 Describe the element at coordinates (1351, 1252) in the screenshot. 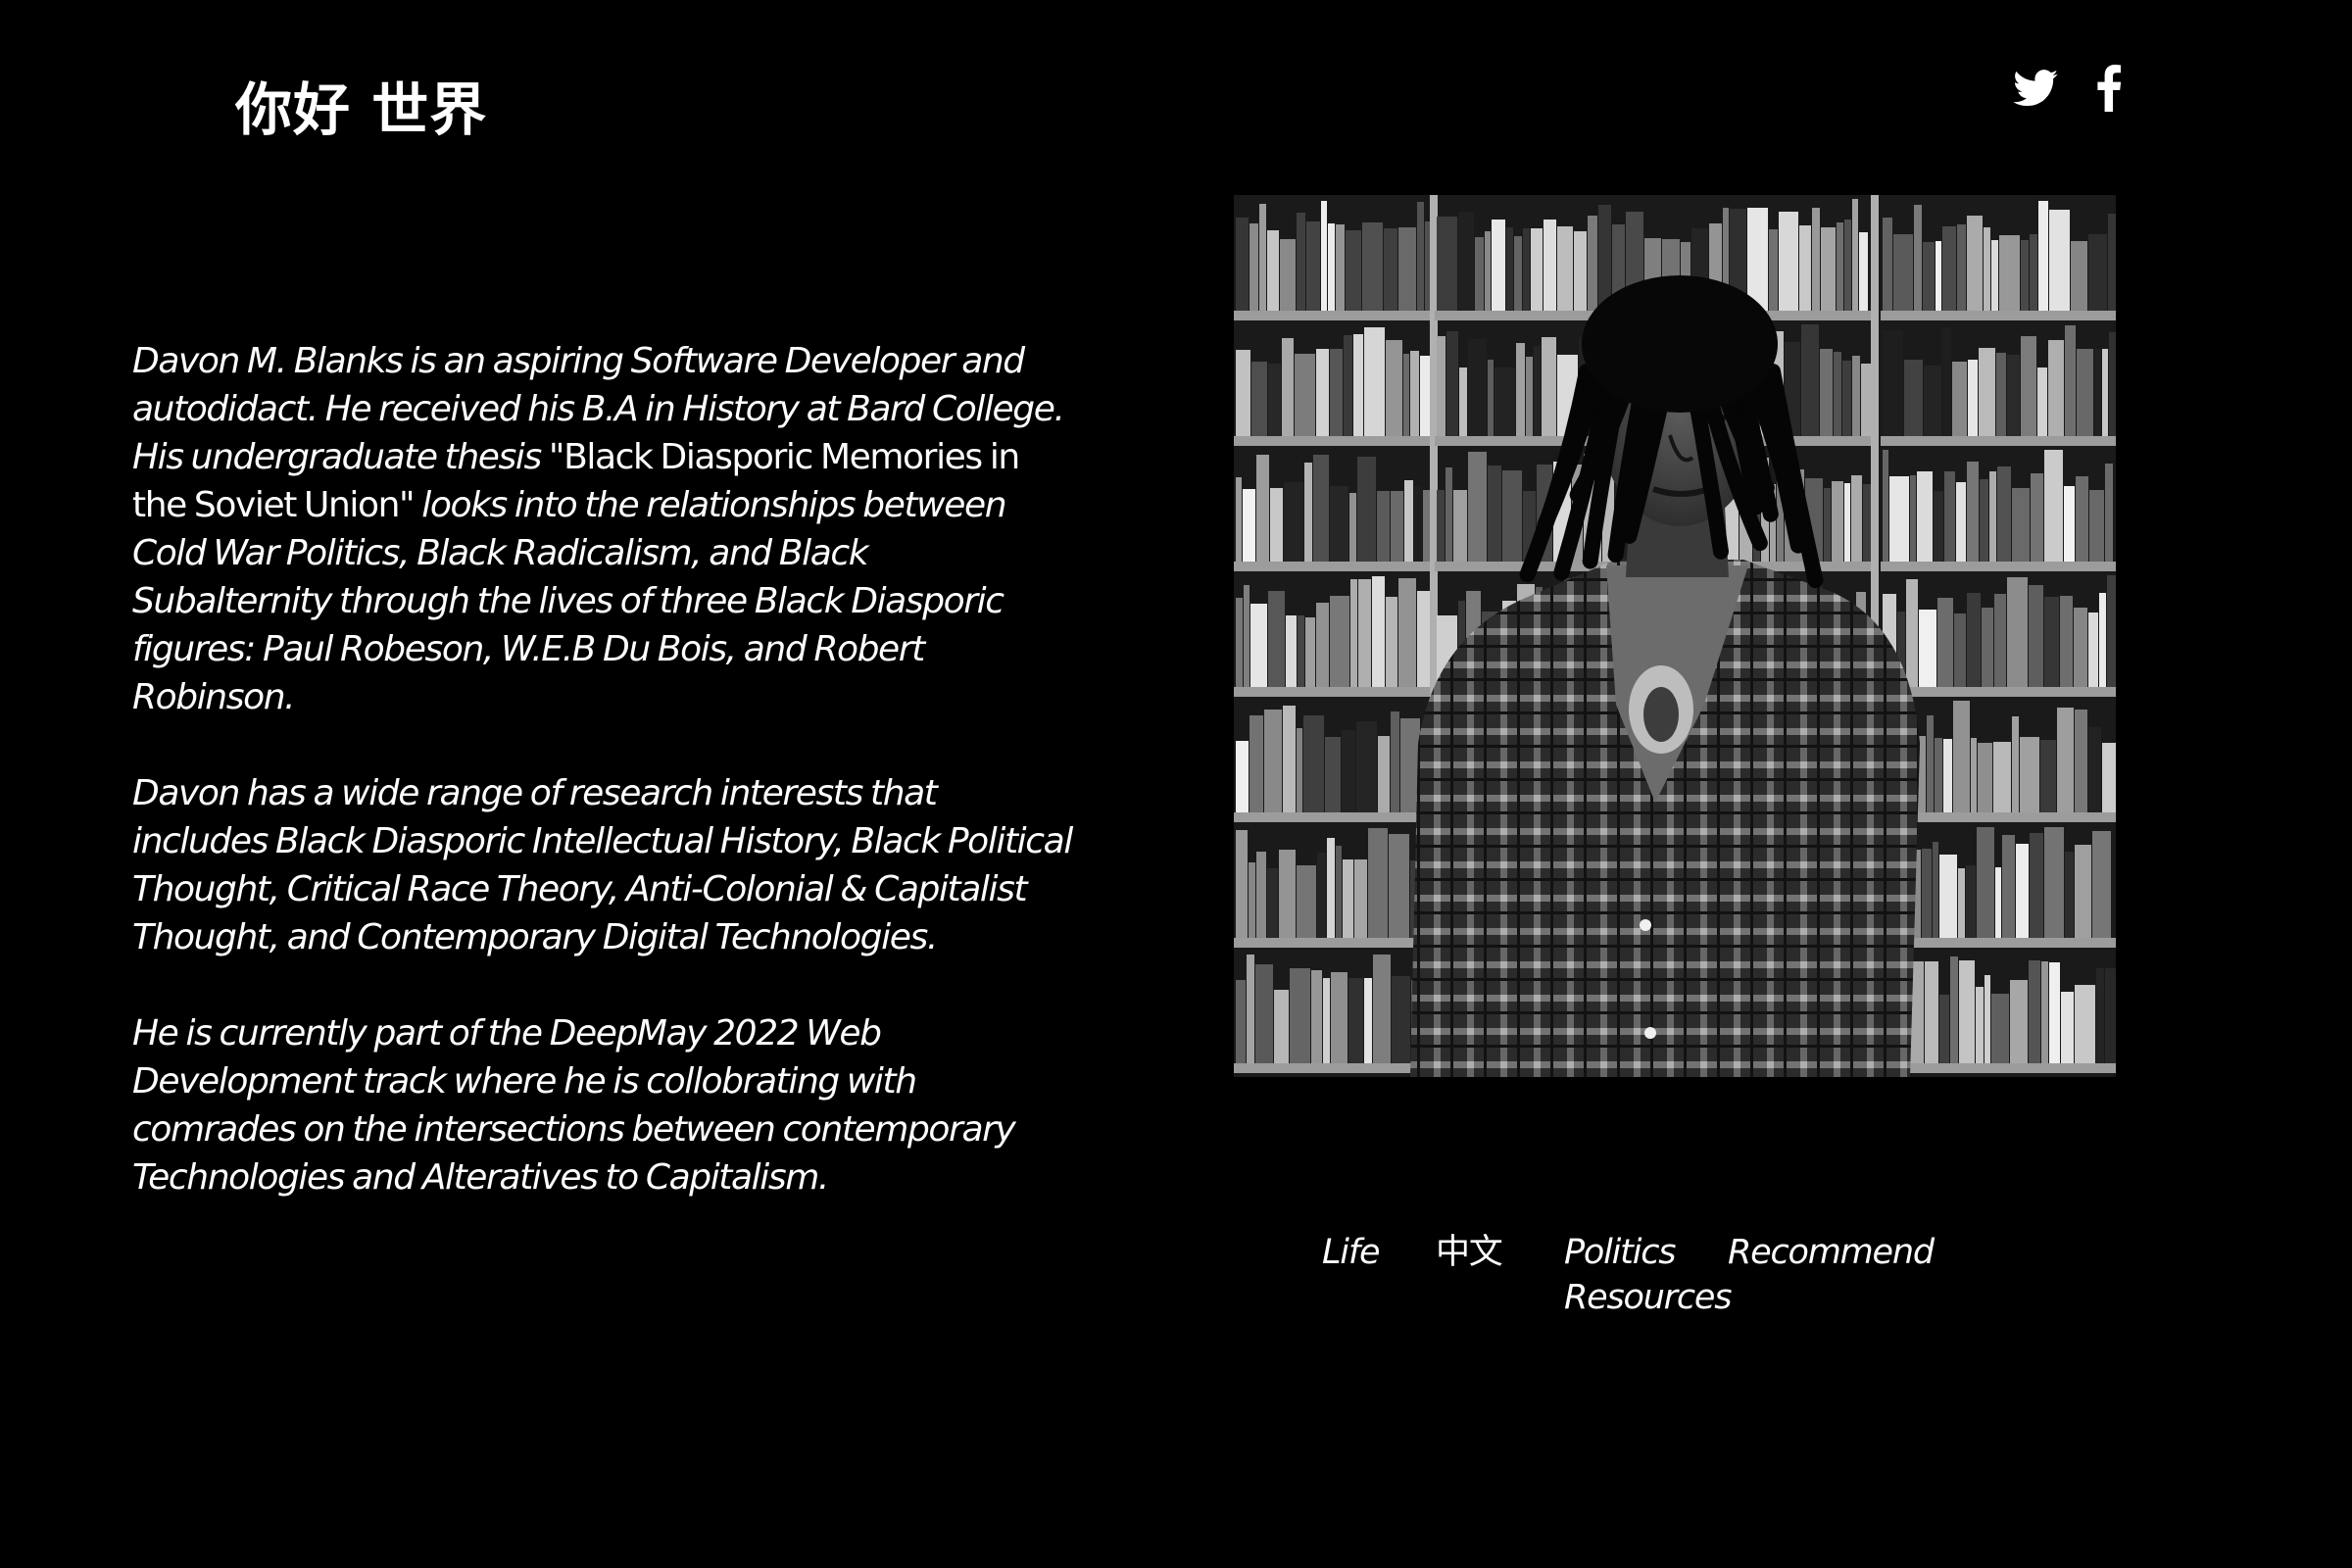

I see `nav-link-life: Life` at that location.